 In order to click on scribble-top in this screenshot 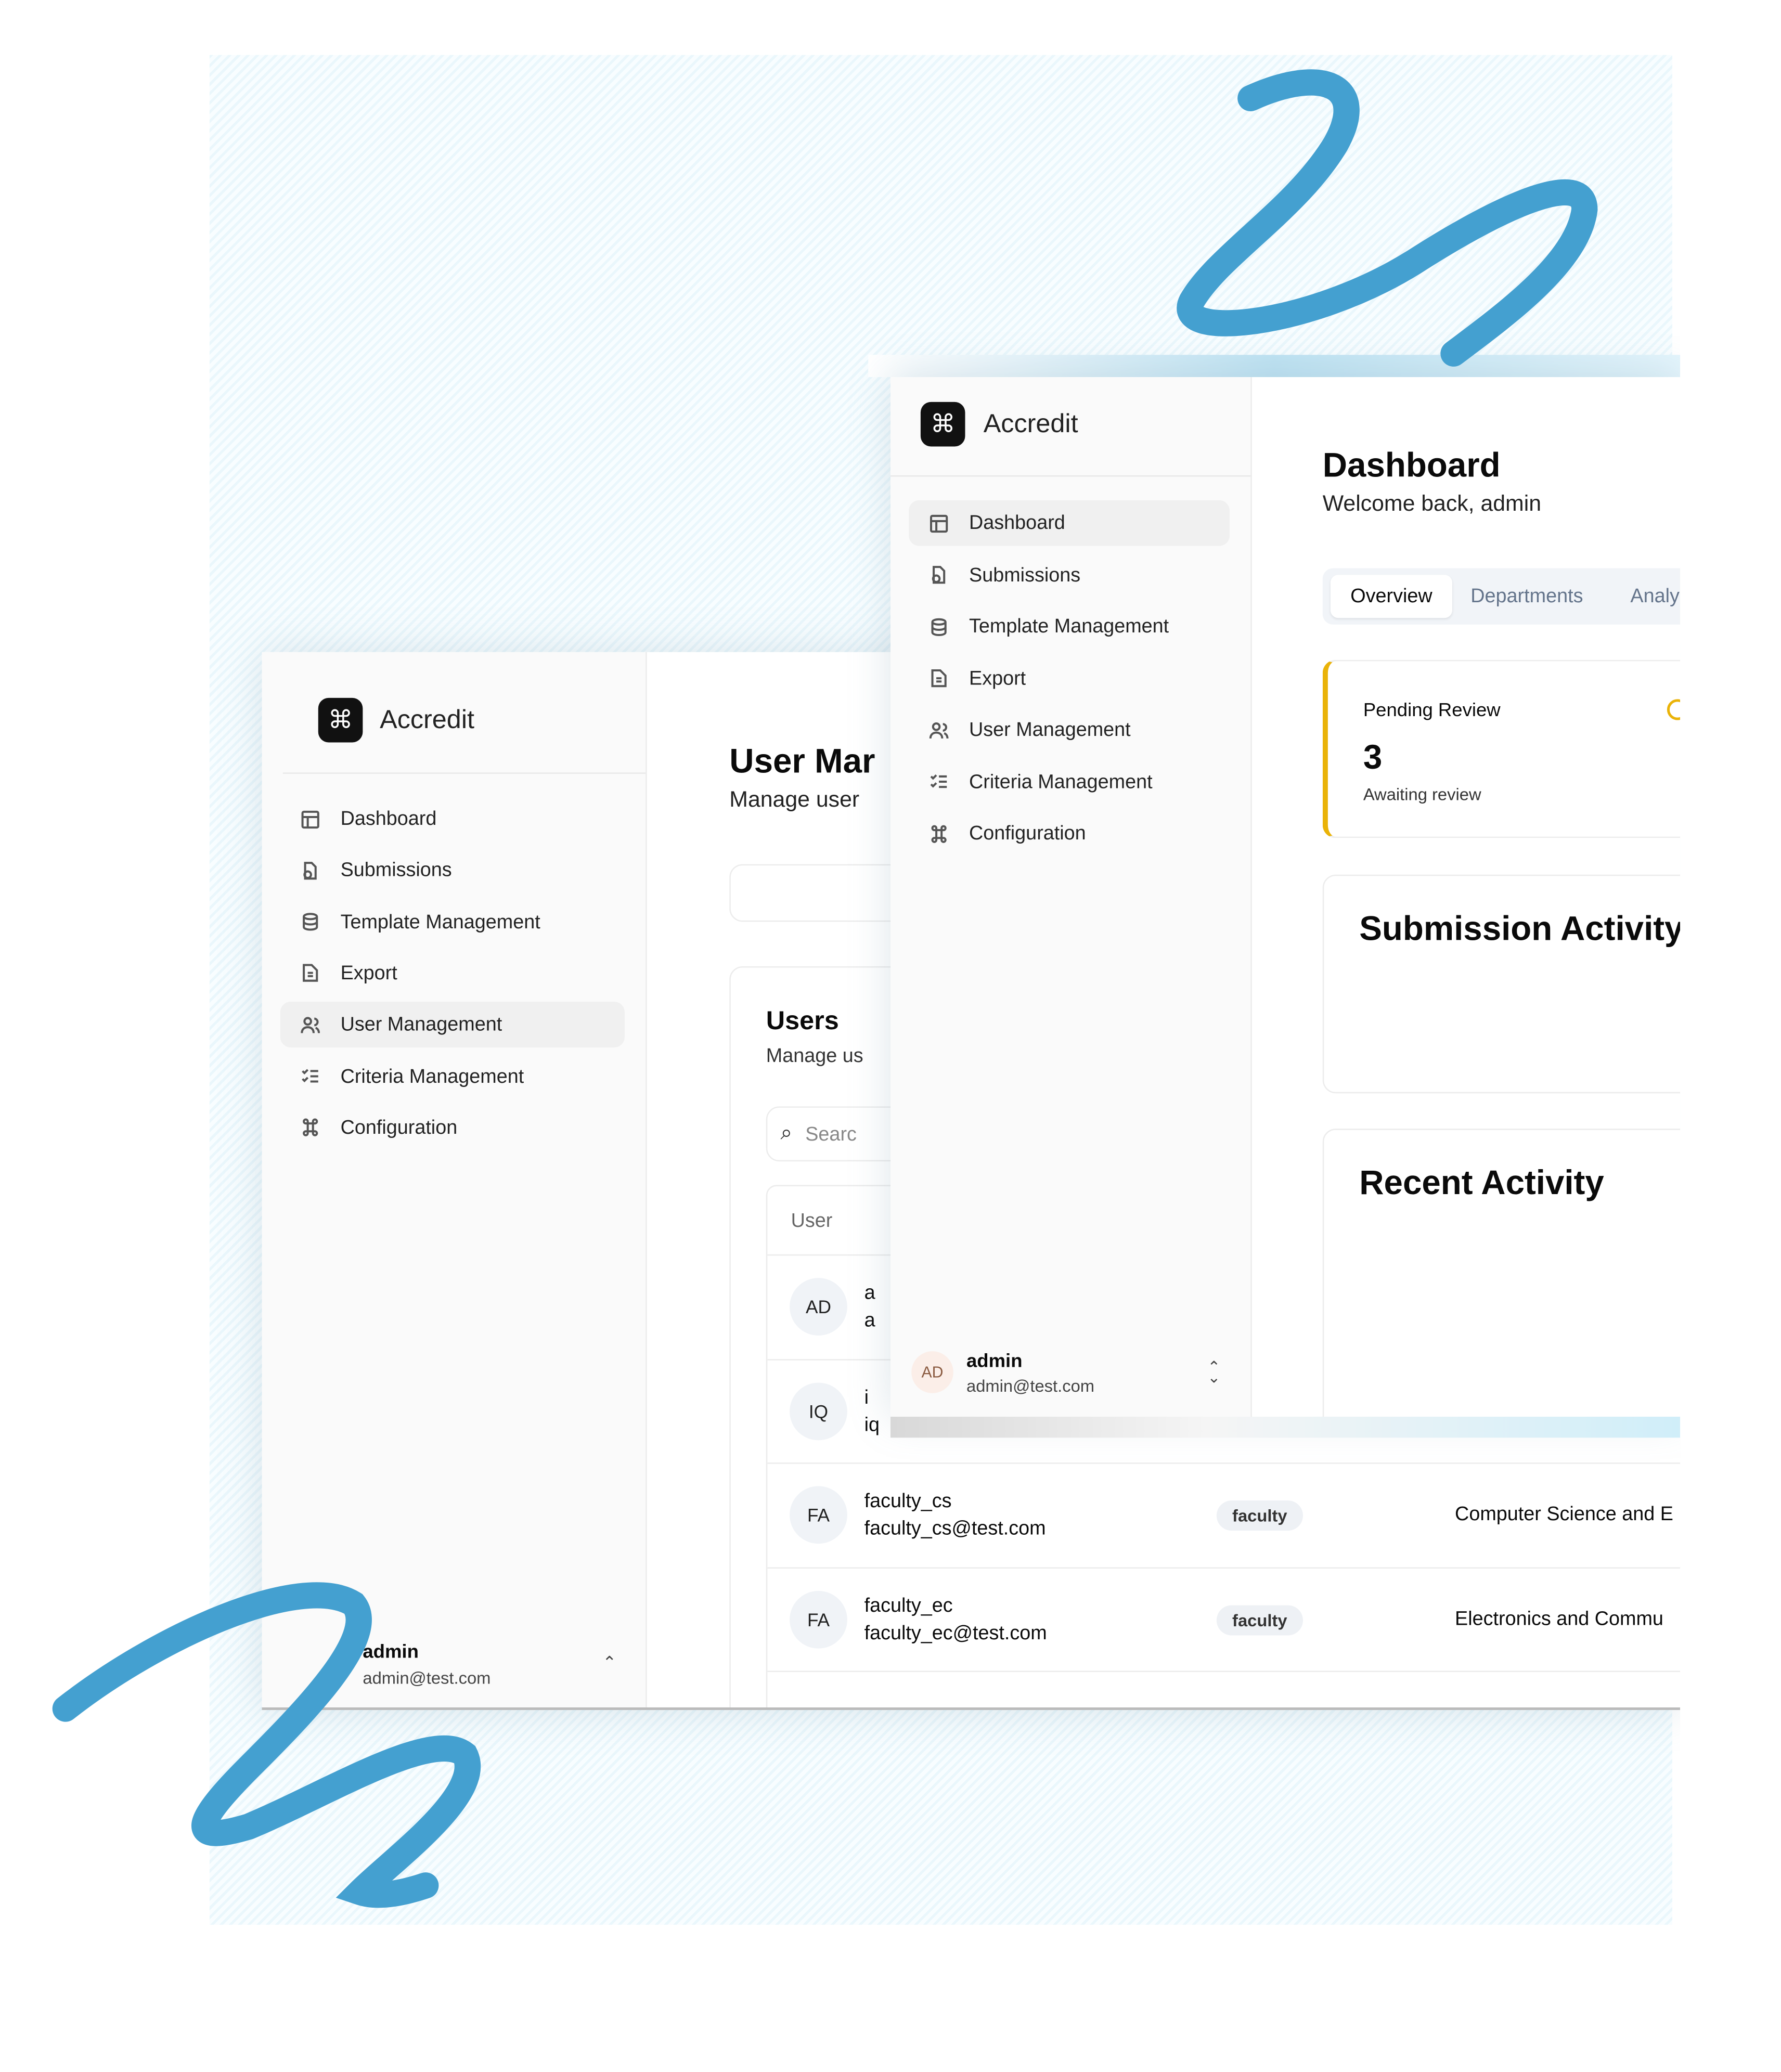, I will do `click(1387, 218)`.